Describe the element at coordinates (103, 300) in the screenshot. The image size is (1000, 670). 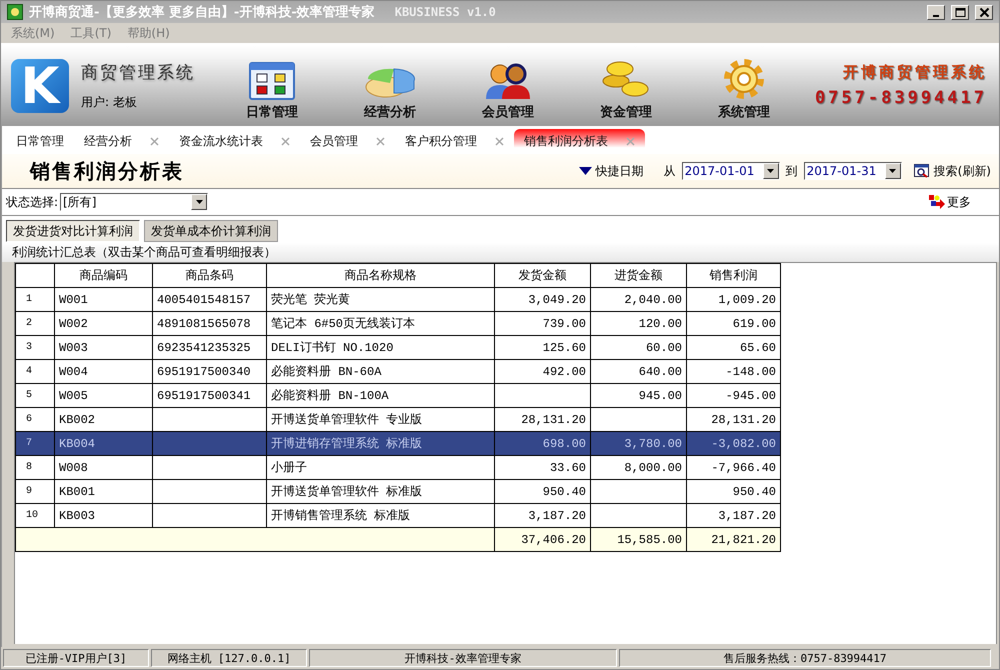
I see `table-cell: W001` at that location.